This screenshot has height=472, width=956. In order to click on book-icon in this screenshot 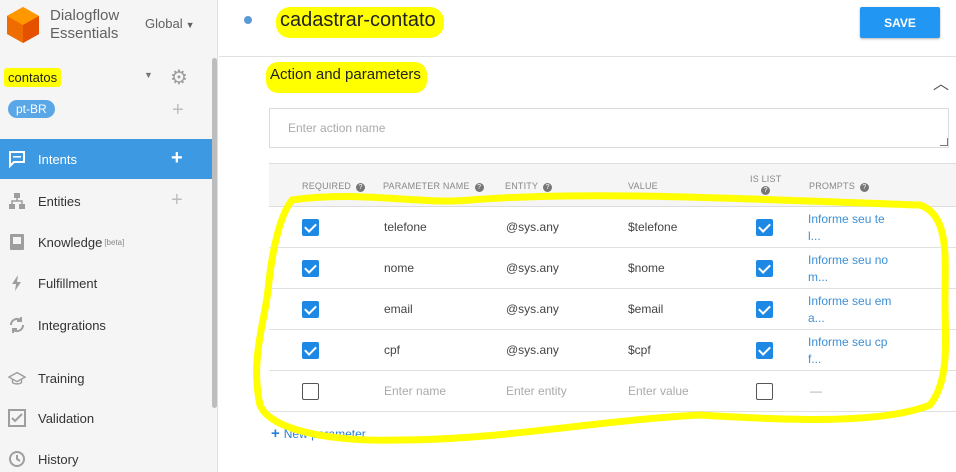, I will do `click(17, 242)`.